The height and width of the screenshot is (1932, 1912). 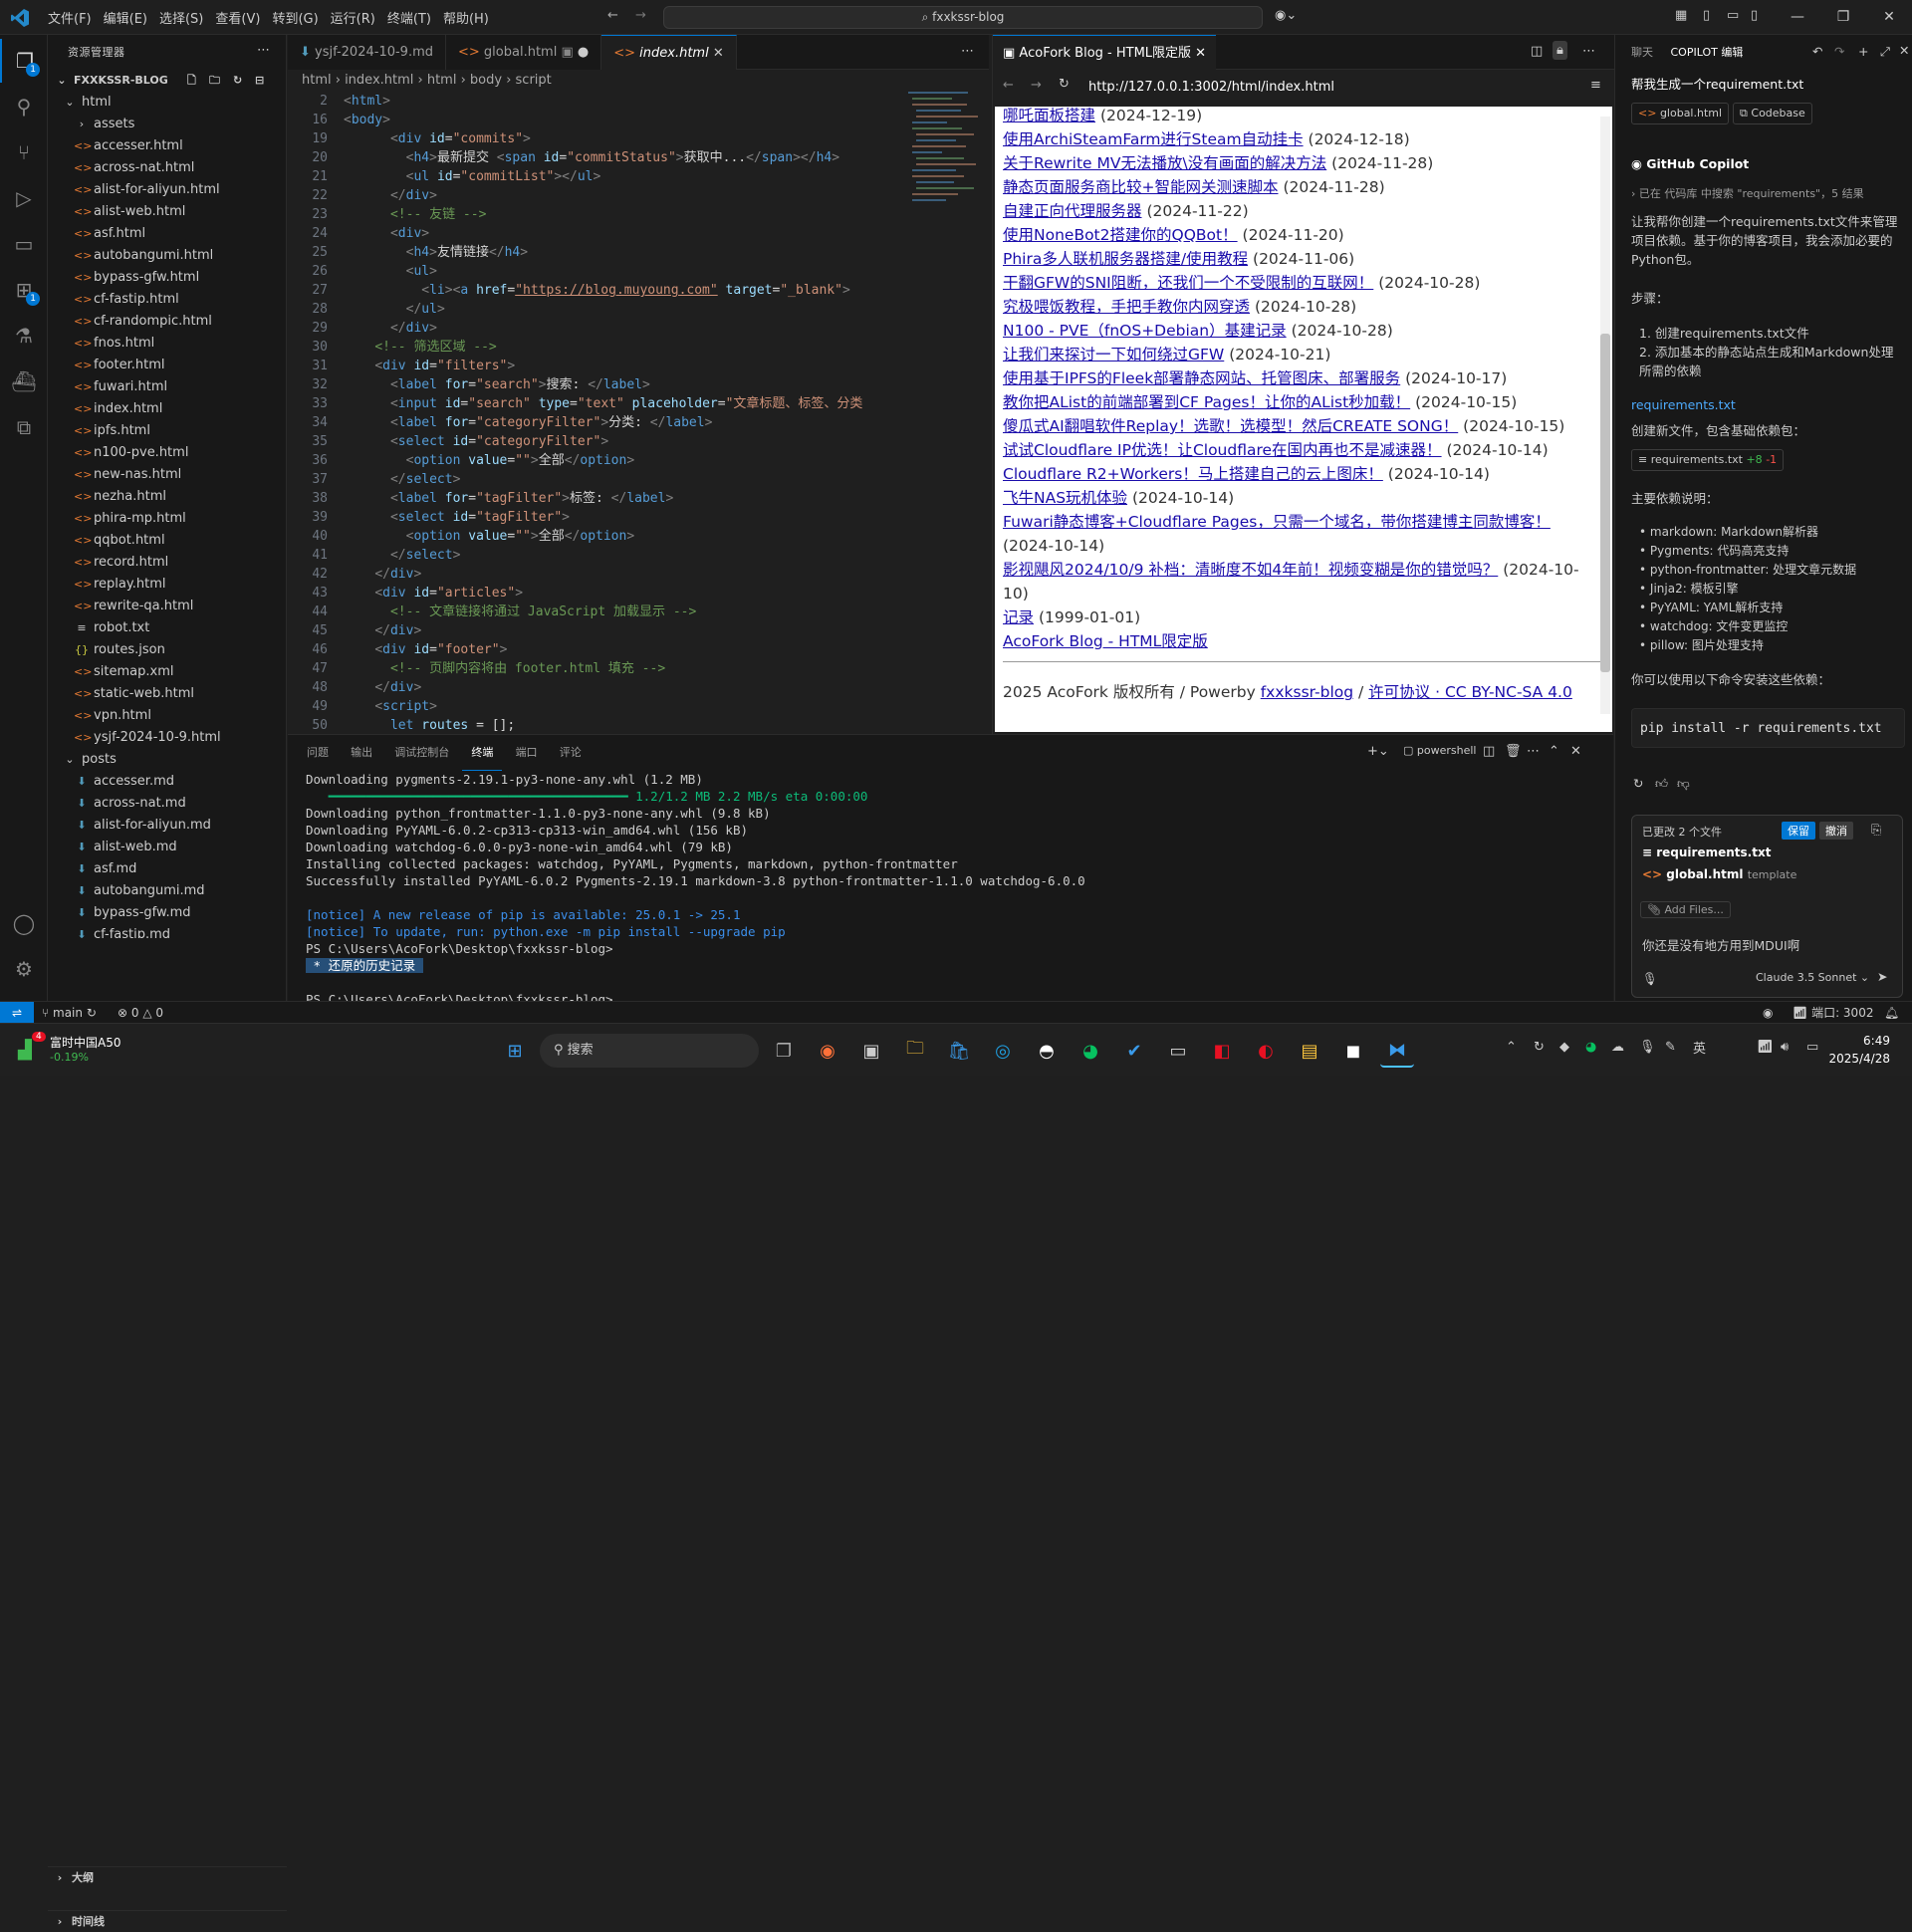 I want to click on tree-item: › assets, so click(x=167, y=125).